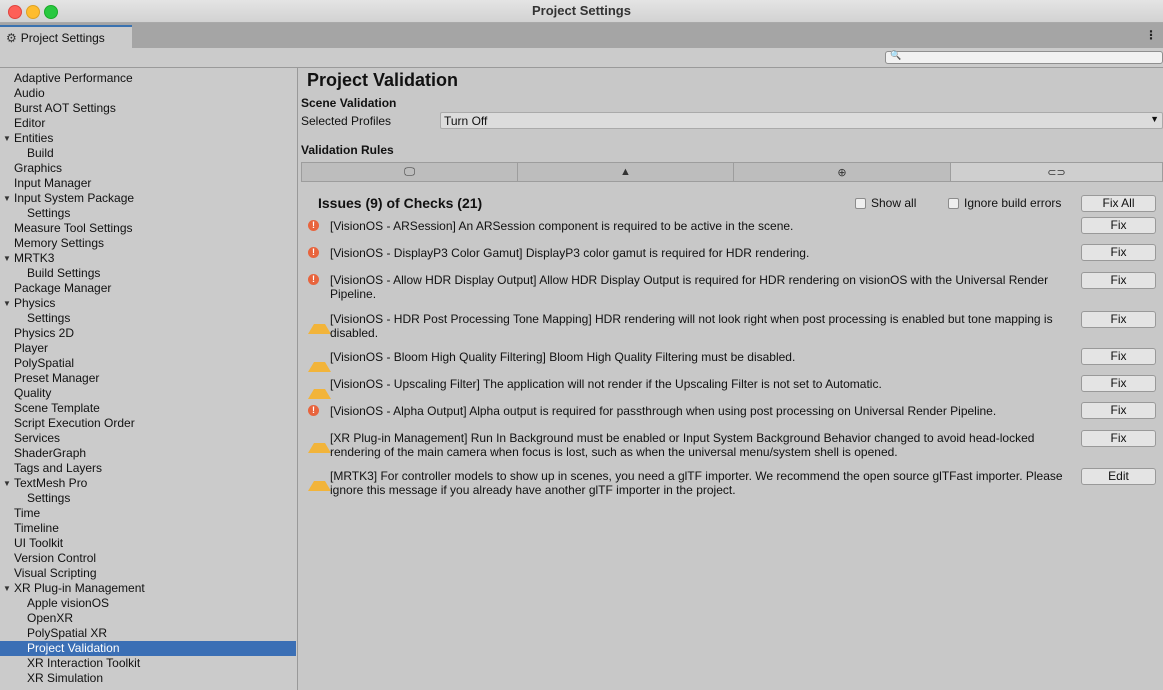 This screenshot has height=690, width=1163. What do you see at coordinates (1118, 203) in the screenshot?
I see `fix-all-button: Fix All` at bounding box center [1118, 203].